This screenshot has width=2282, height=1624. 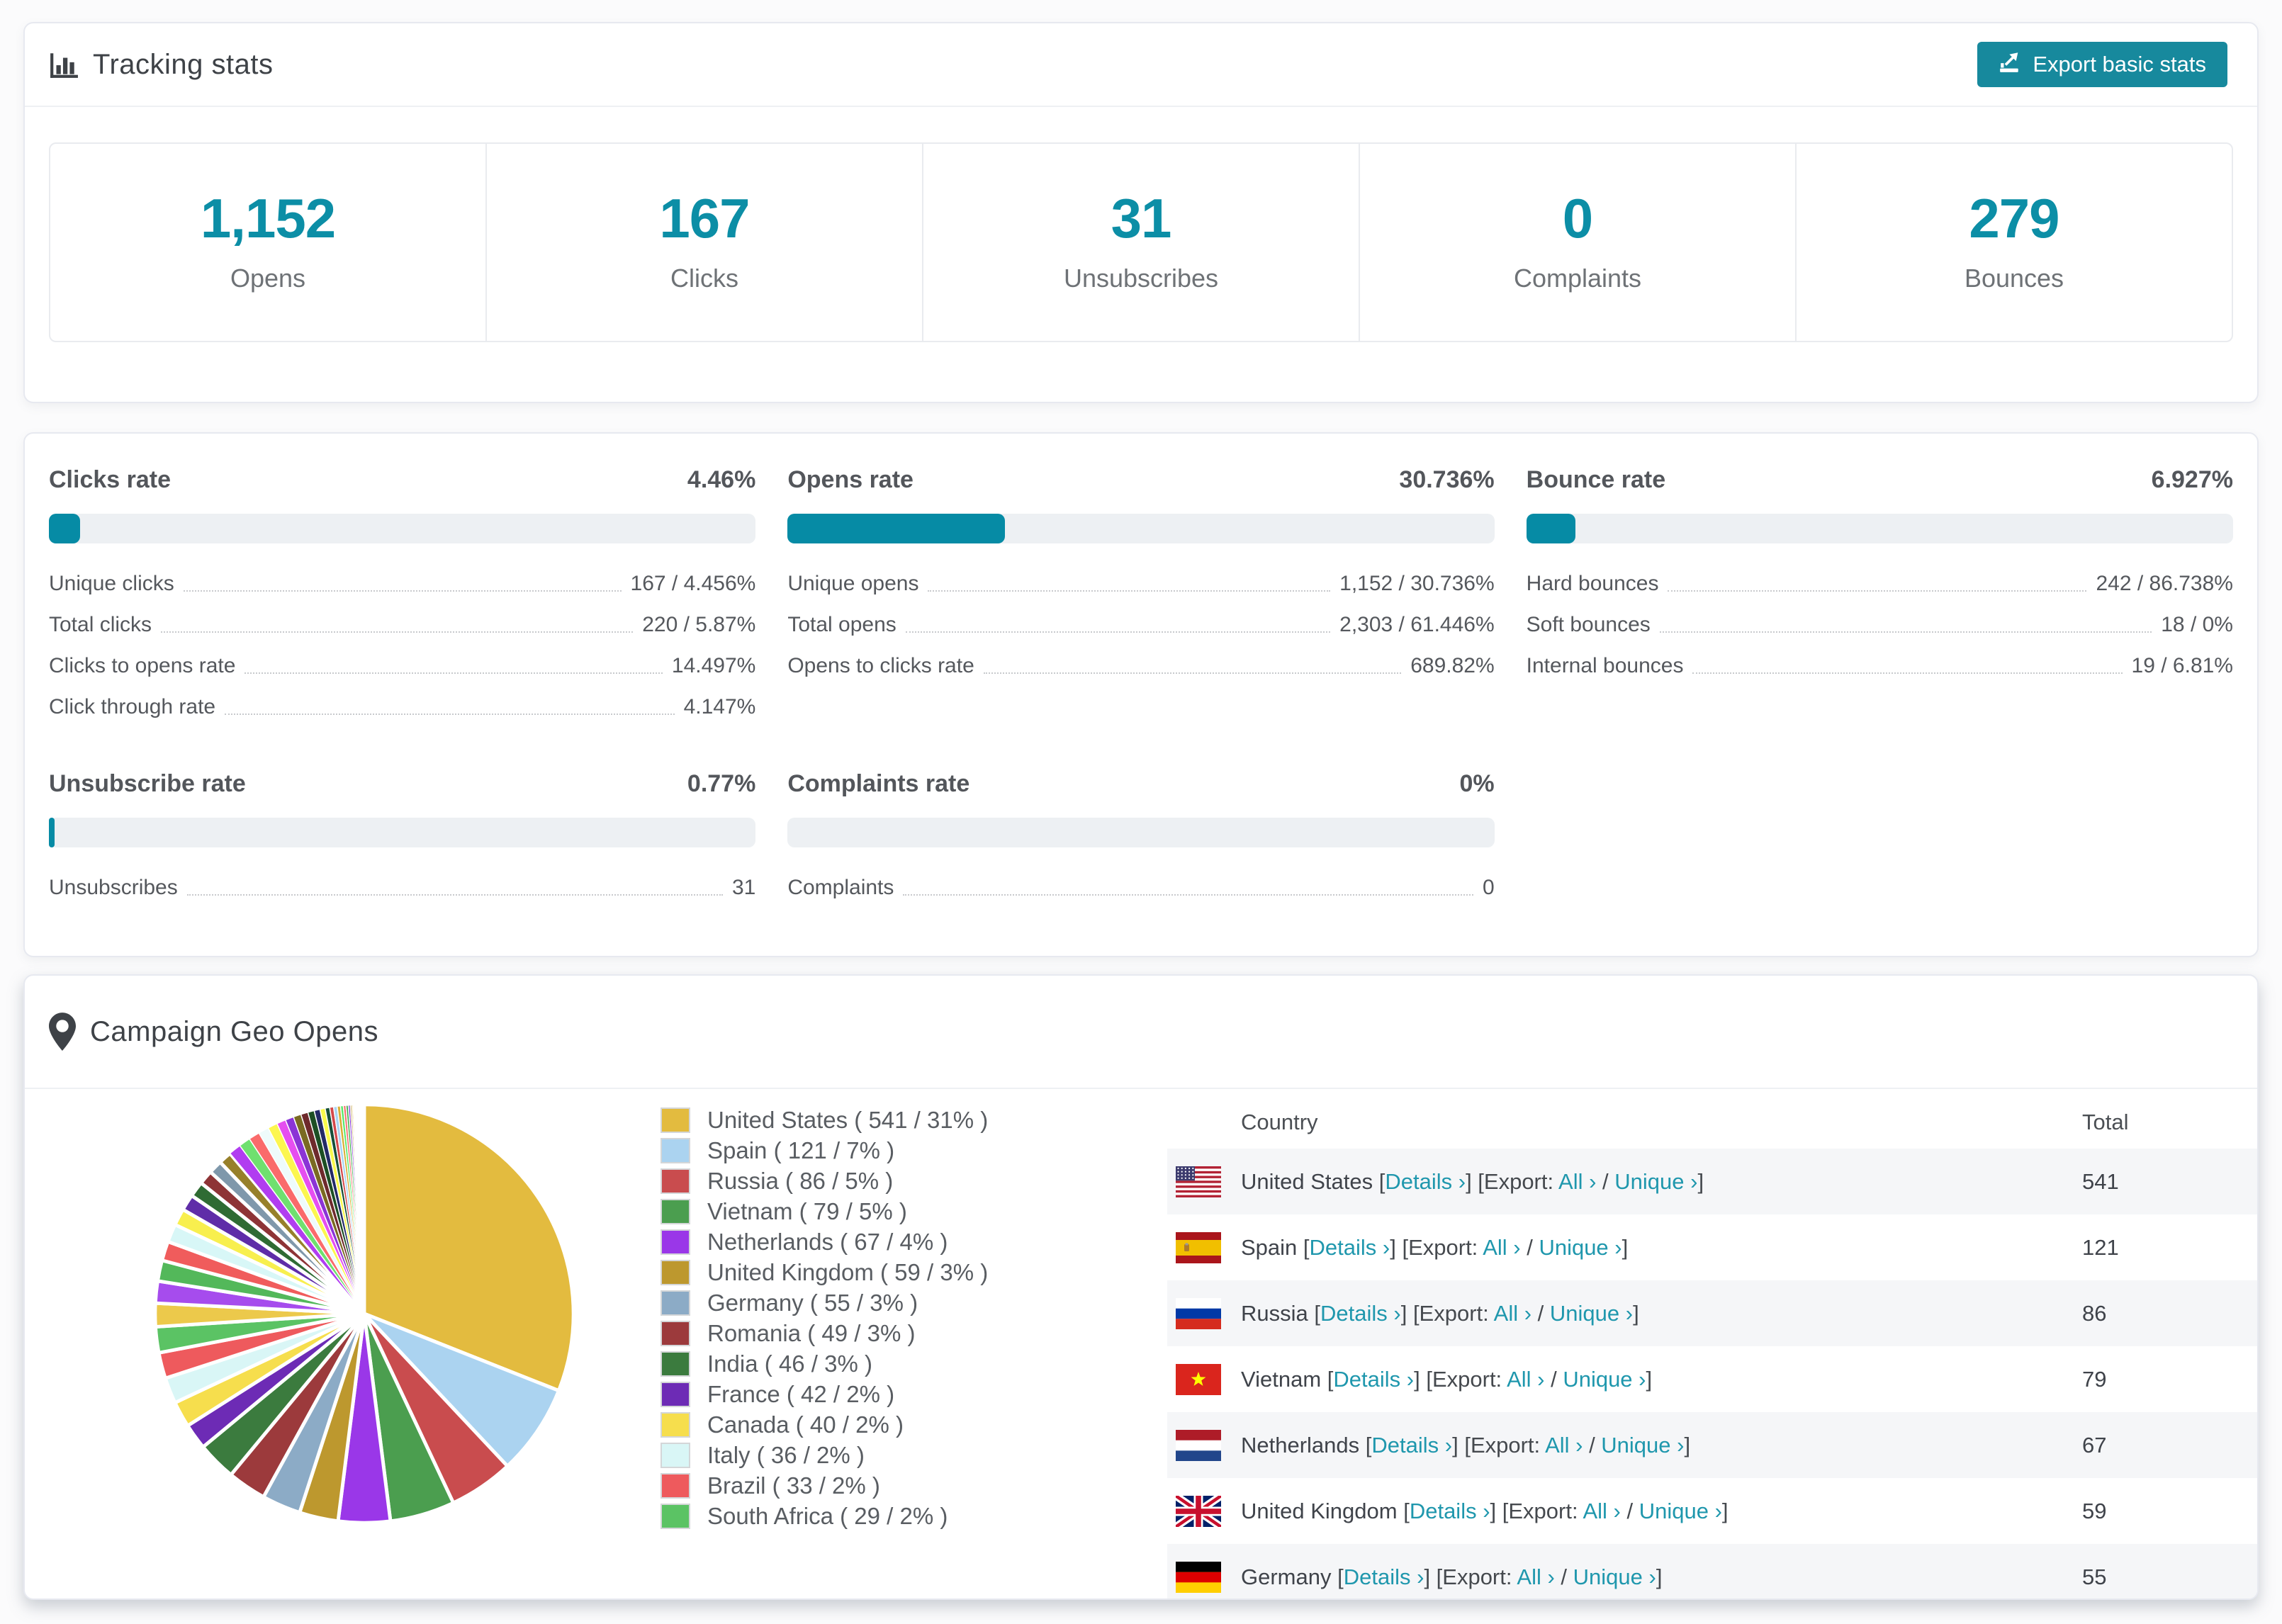 What do you see at coordinates (1141, 839) in the screenshot?
I see `rate-block-complaints-rate: Complaints rate 0% Complaints 0` at bounding box center [1141, 839].